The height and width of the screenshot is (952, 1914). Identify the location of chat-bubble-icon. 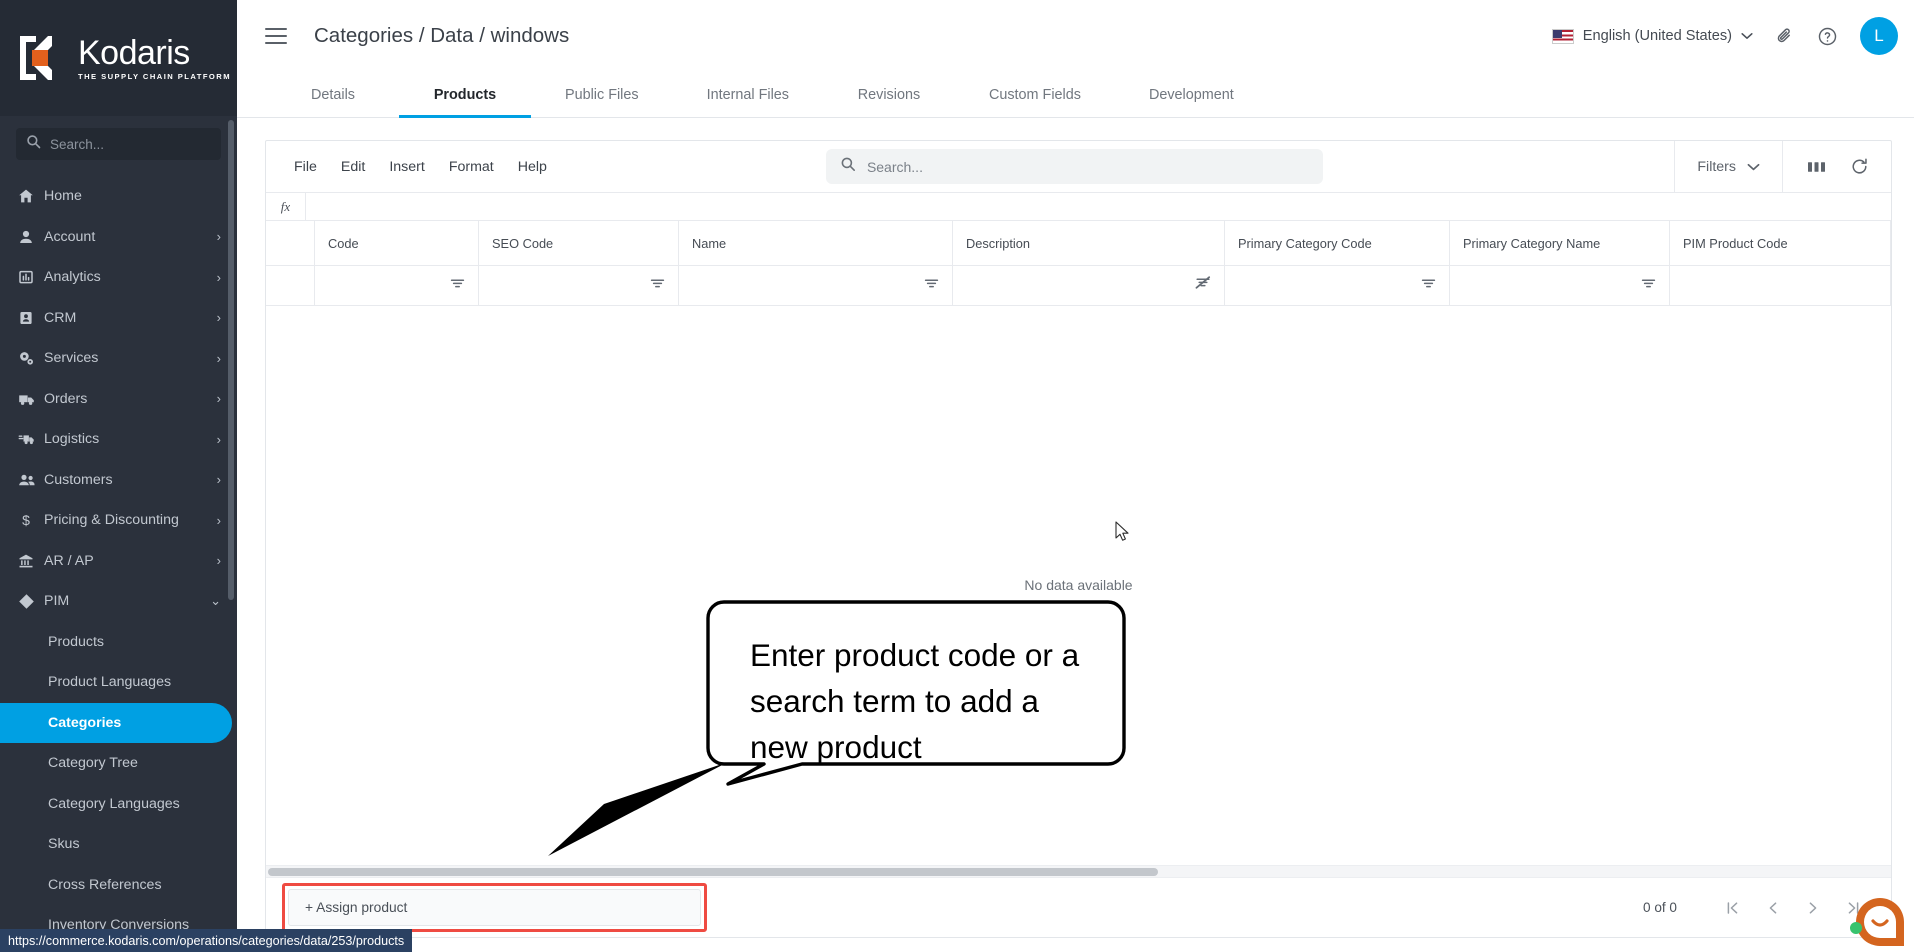
(1880, 922).